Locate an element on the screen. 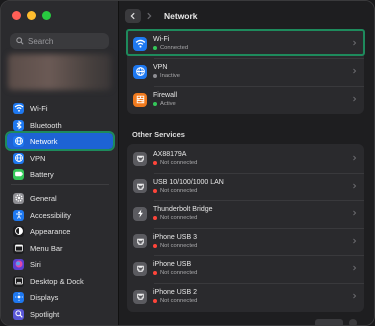 The width and height of the screenshot is (375, 326). sidebar-item-label: General is located at coordinates (43, 198).